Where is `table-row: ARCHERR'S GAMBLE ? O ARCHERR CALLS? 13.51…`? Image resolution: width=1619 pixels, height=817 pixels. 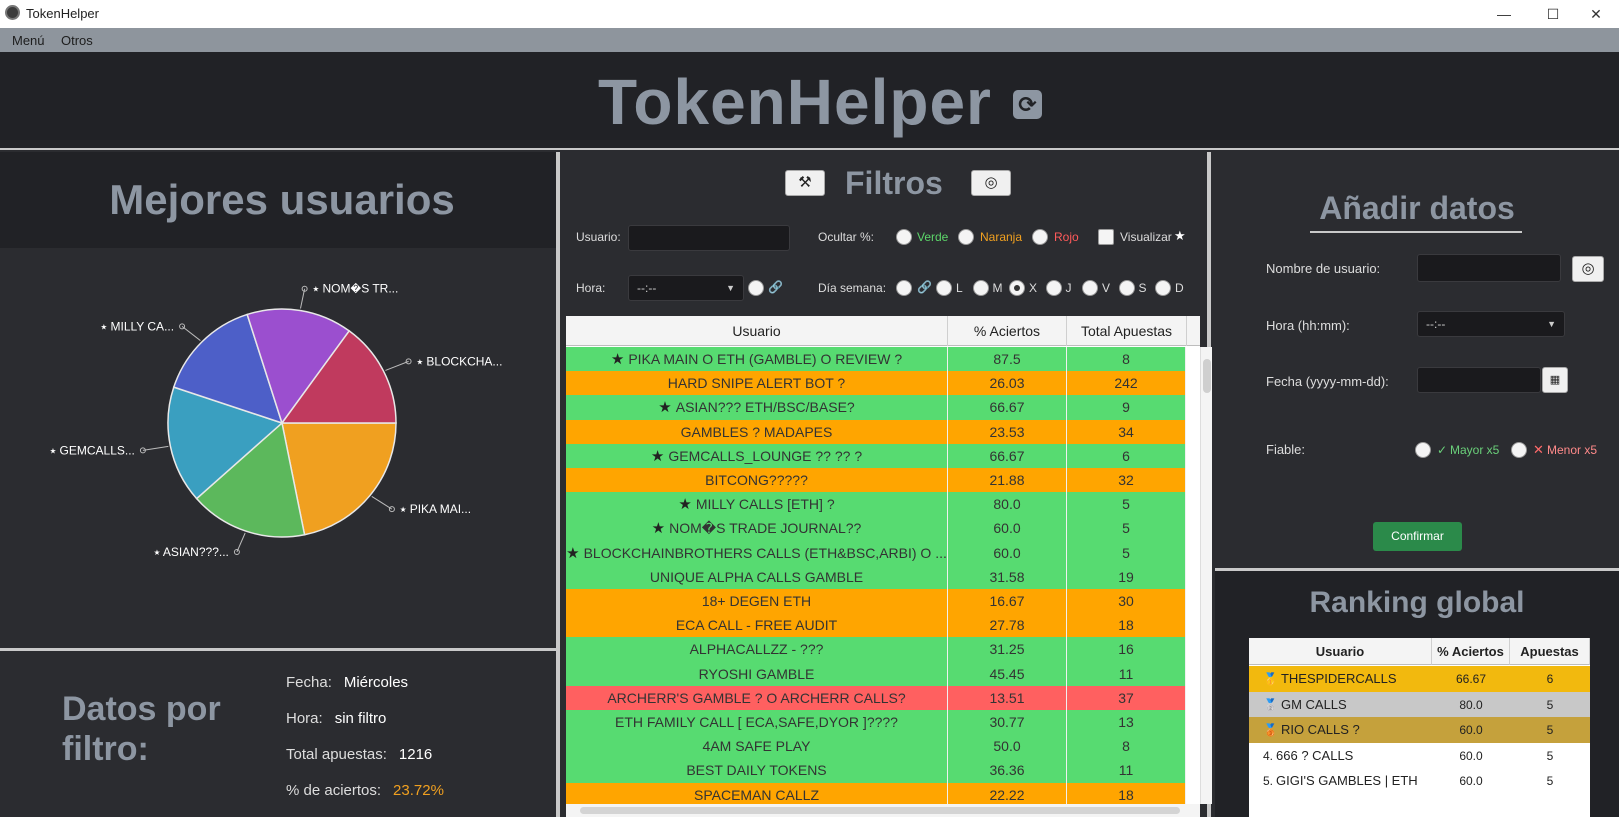
table-row: ARCHERR'S GAMBLE ? O ARCHERR CALLS? 13.51… is located at coordinates (876, 698).